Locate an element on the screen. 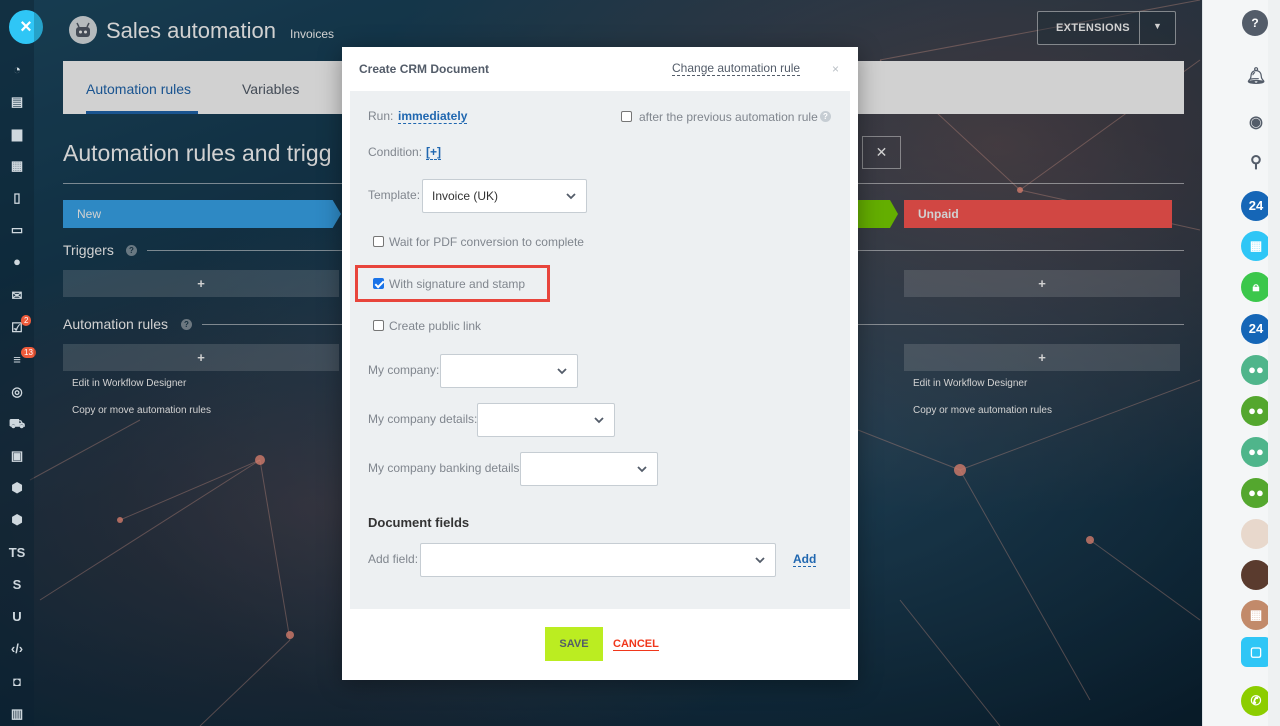 The height and width of the screenshot is (726, 1280). robot-icon: ◘ is located at coordinates (17, 682).